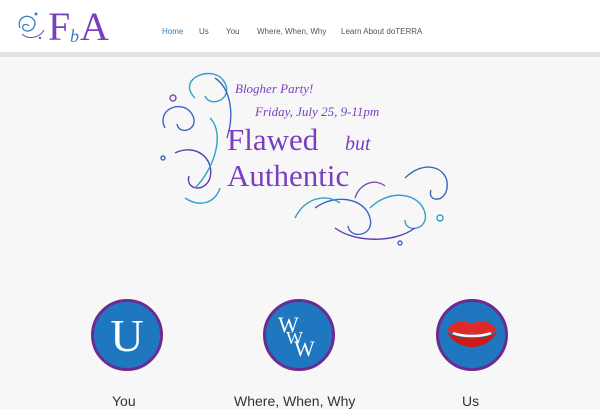 Image resolution: width=600 pixels, height=409 pixels. I want to click on feature-you-caption: You, so click(124, 401).